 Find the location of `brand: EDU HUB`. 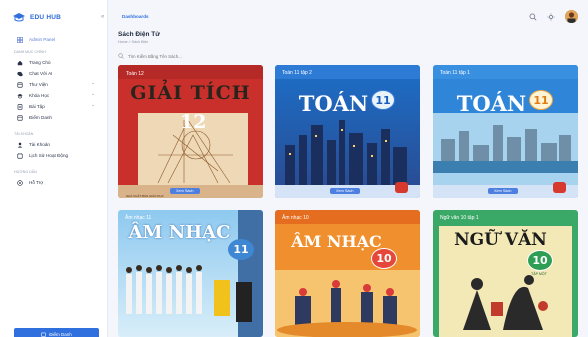

brand: EDU HUB is located at coordinates (53, 17).